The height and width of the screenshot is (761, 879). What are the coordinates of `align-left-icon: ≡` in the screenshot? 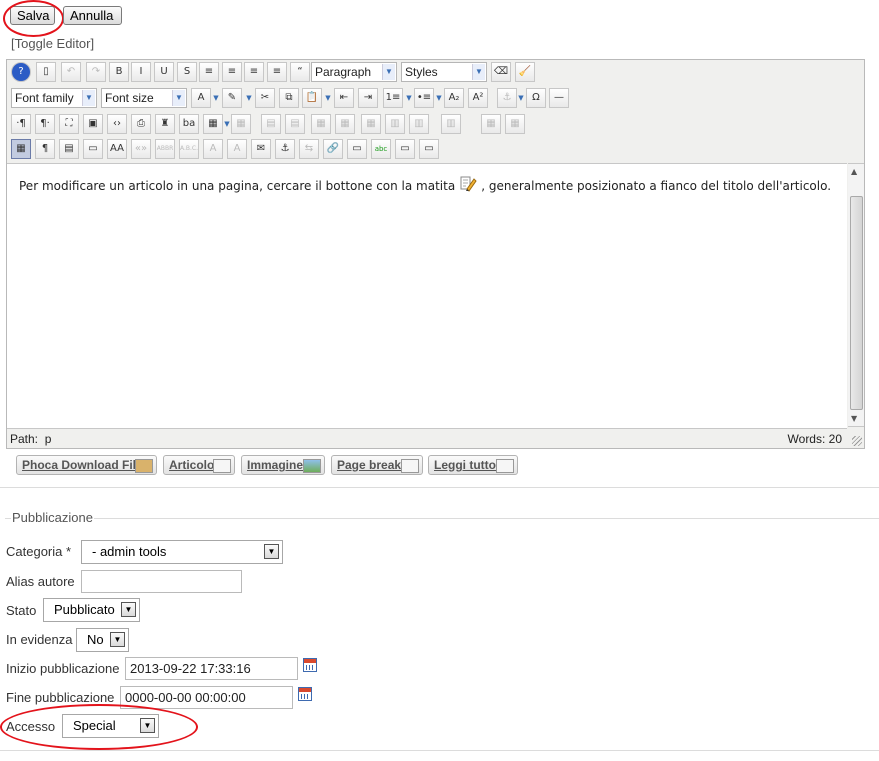 It's located at (254, 72).